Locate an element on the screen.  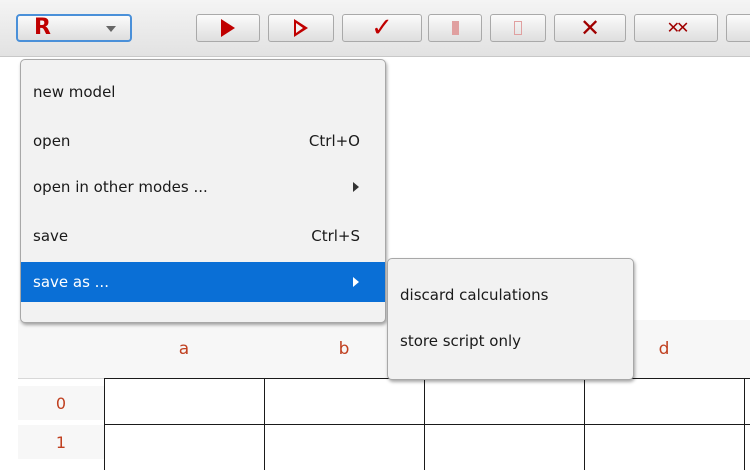
column-header-a: a is located at coordinates (184, 349).